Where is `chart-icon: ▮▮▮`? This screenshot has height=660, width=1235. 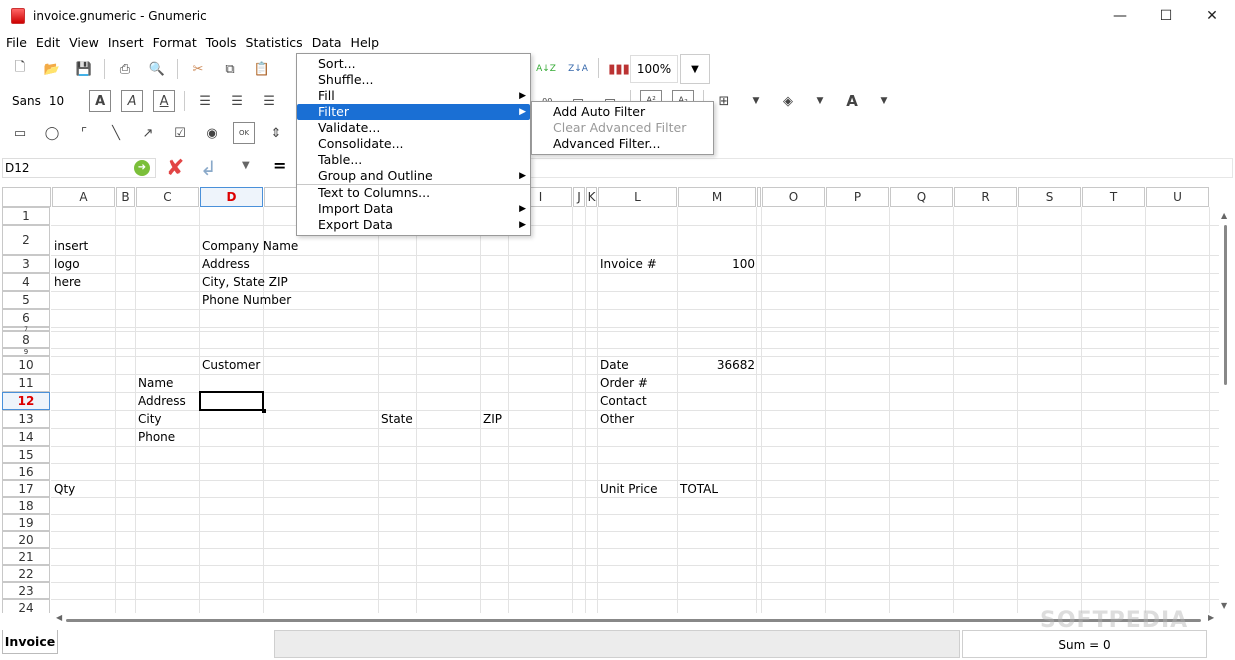
chart-icon: ▮▮▮ is located at coordinates (619, 69).